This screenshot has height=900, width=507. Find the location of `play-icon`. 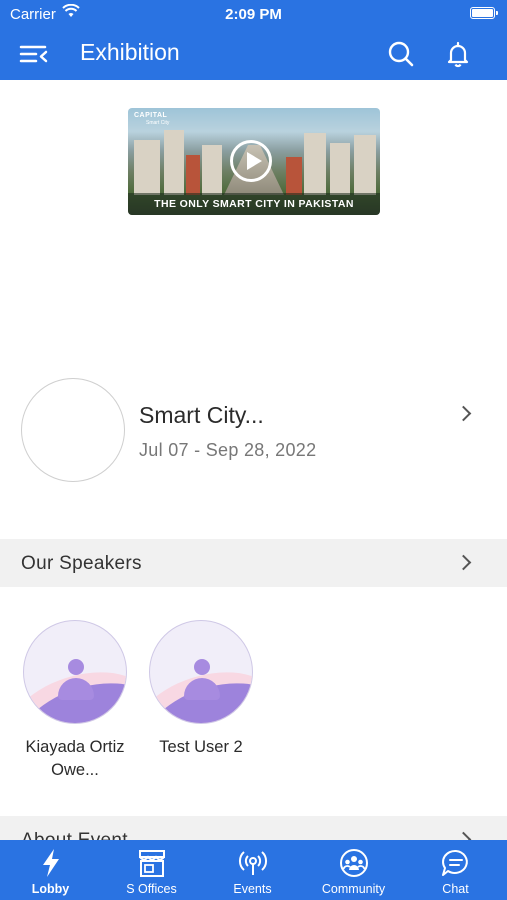

play-icon is located at coordinates (251, 161).